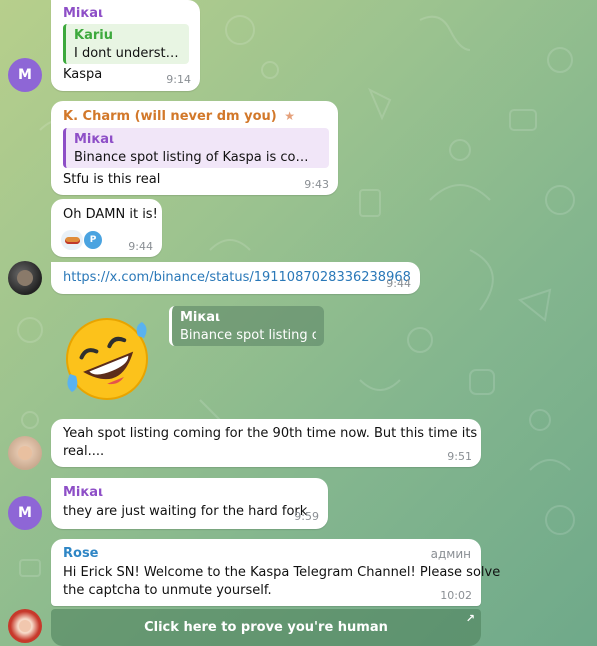 The width and height of the screenshot is (597, 646). I want to click on avatar-baby, so click(25, 453).